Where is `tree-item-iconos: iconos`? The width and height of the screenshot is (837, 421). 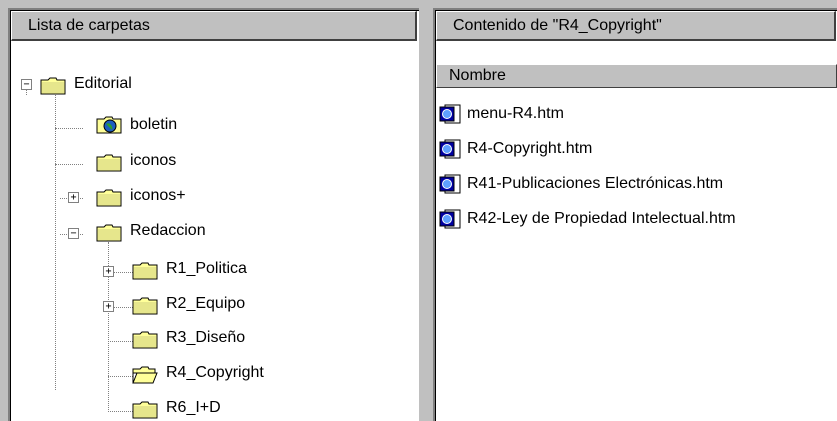 tree-item-iconos: iconos is located at coordinates (160, 161).